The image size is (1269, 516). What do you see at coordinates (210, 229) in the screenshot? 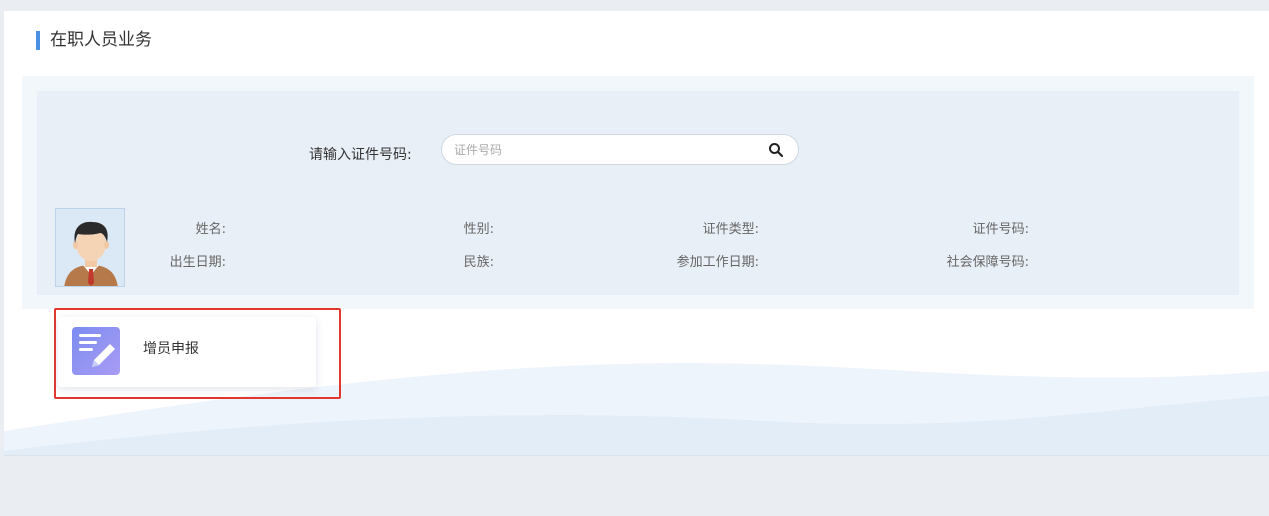
I see `name-label: 姓名:` at bounding box center [210, 229].